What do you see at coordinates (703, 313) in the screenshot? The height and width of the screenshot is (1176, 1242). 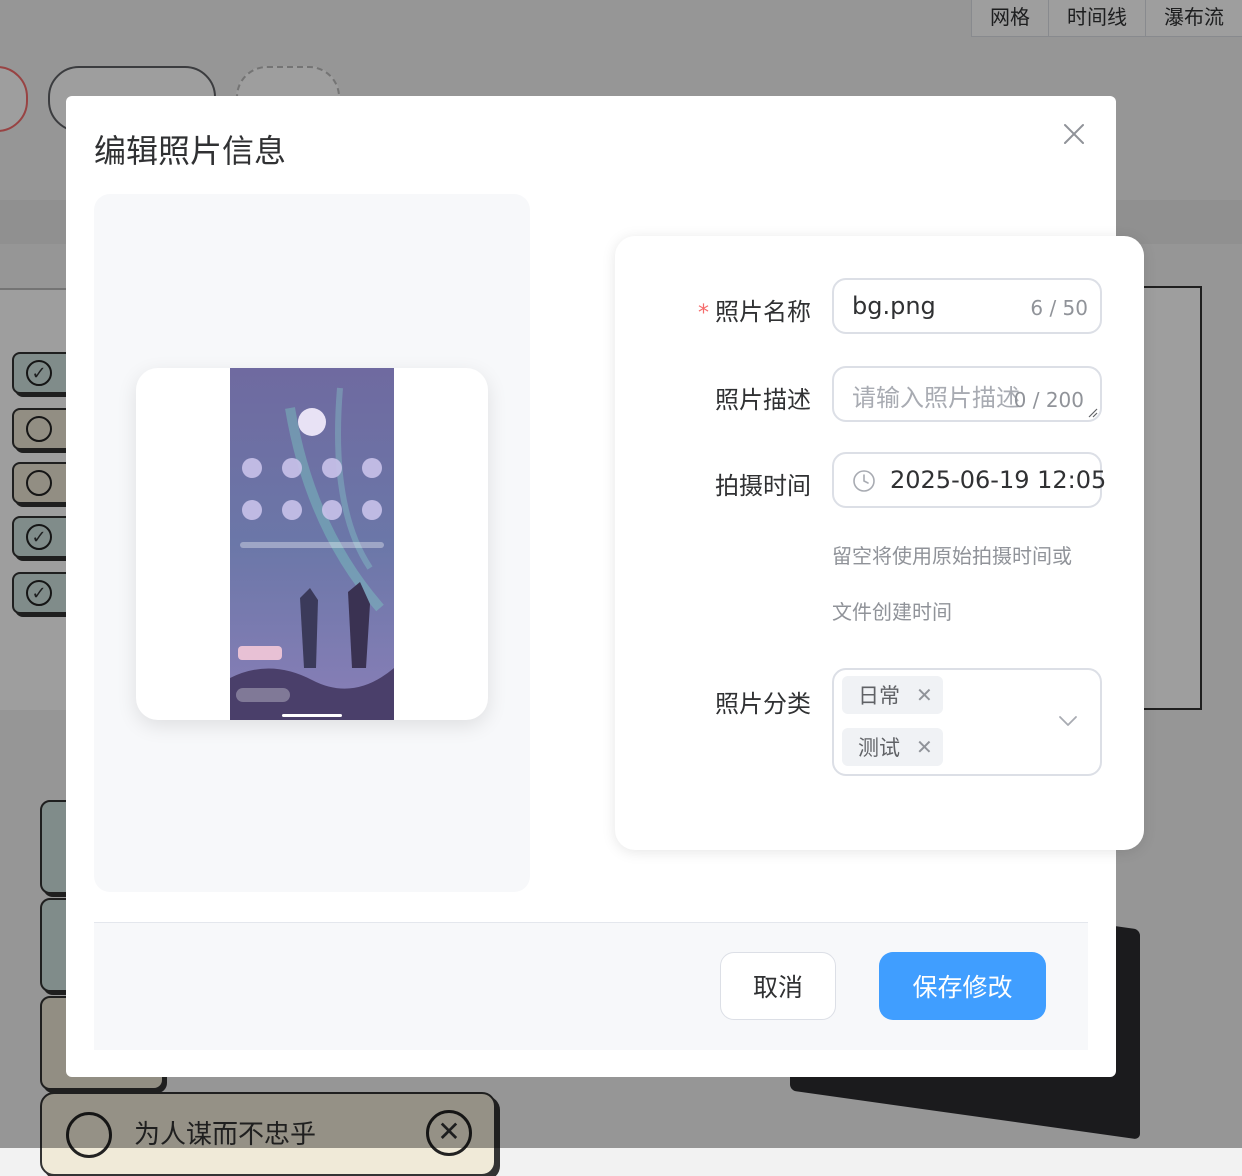 I see `required-mark: *` at bounding box center [703, 313].